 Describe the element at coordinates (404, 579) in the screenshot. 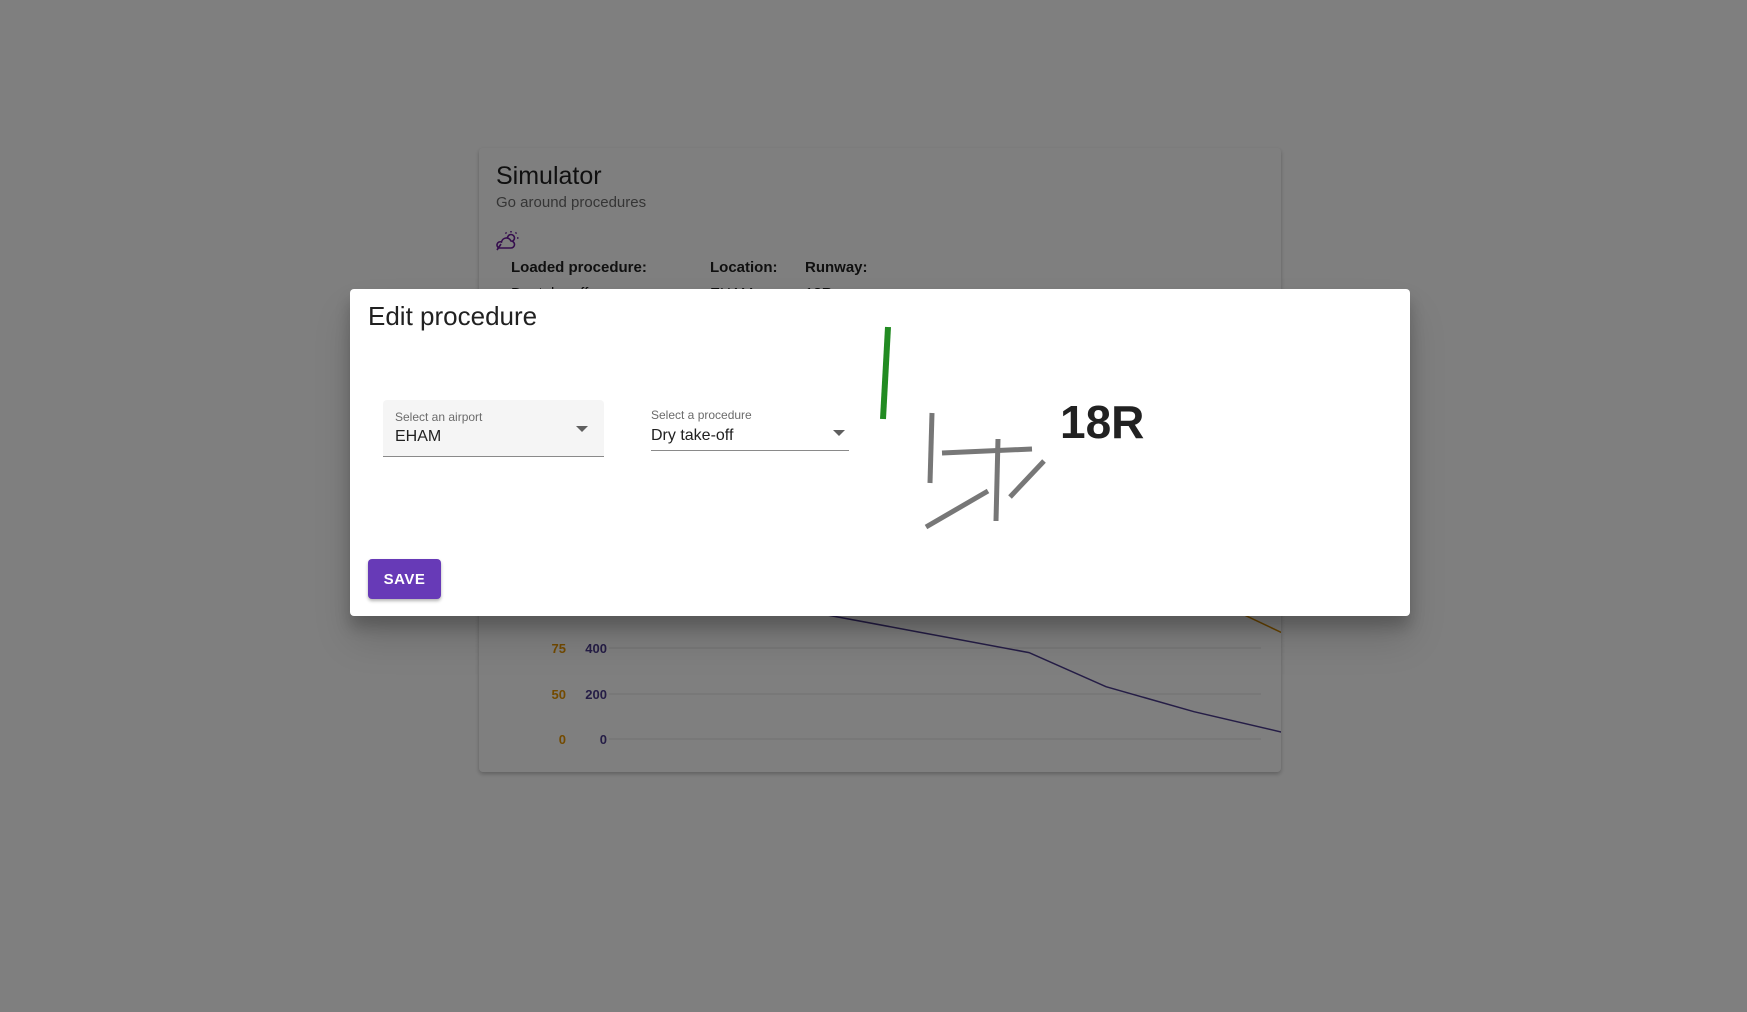

I see `save-button: SAVE` at that location.